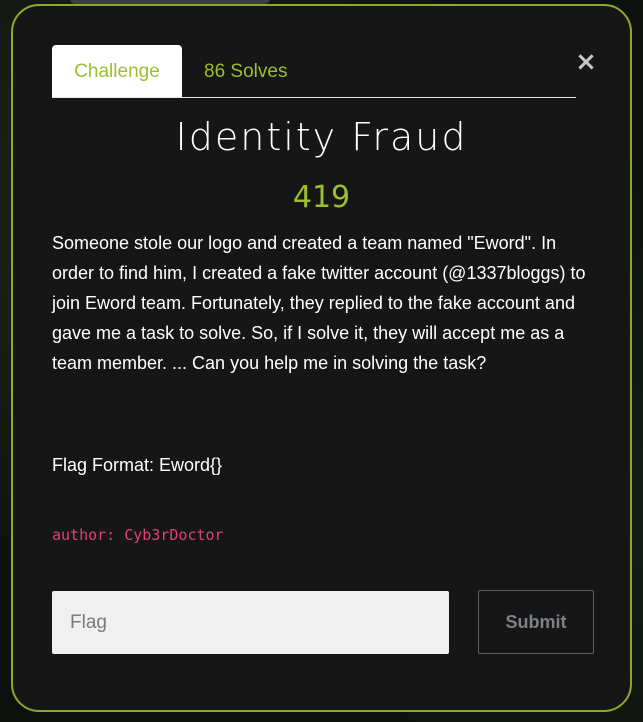  What do you see at coordinates (321, 137) in the screenshot?
I see `challenge-title: Identity Fraud` at bounding box center [321, 137].